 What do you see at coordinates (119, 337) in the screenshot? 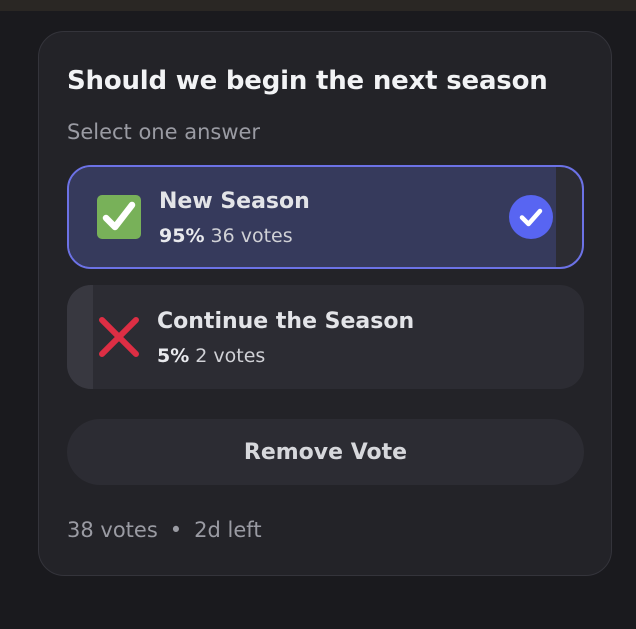
I see `cross-mark-emoji-icon` at bounding box center [119, 337].